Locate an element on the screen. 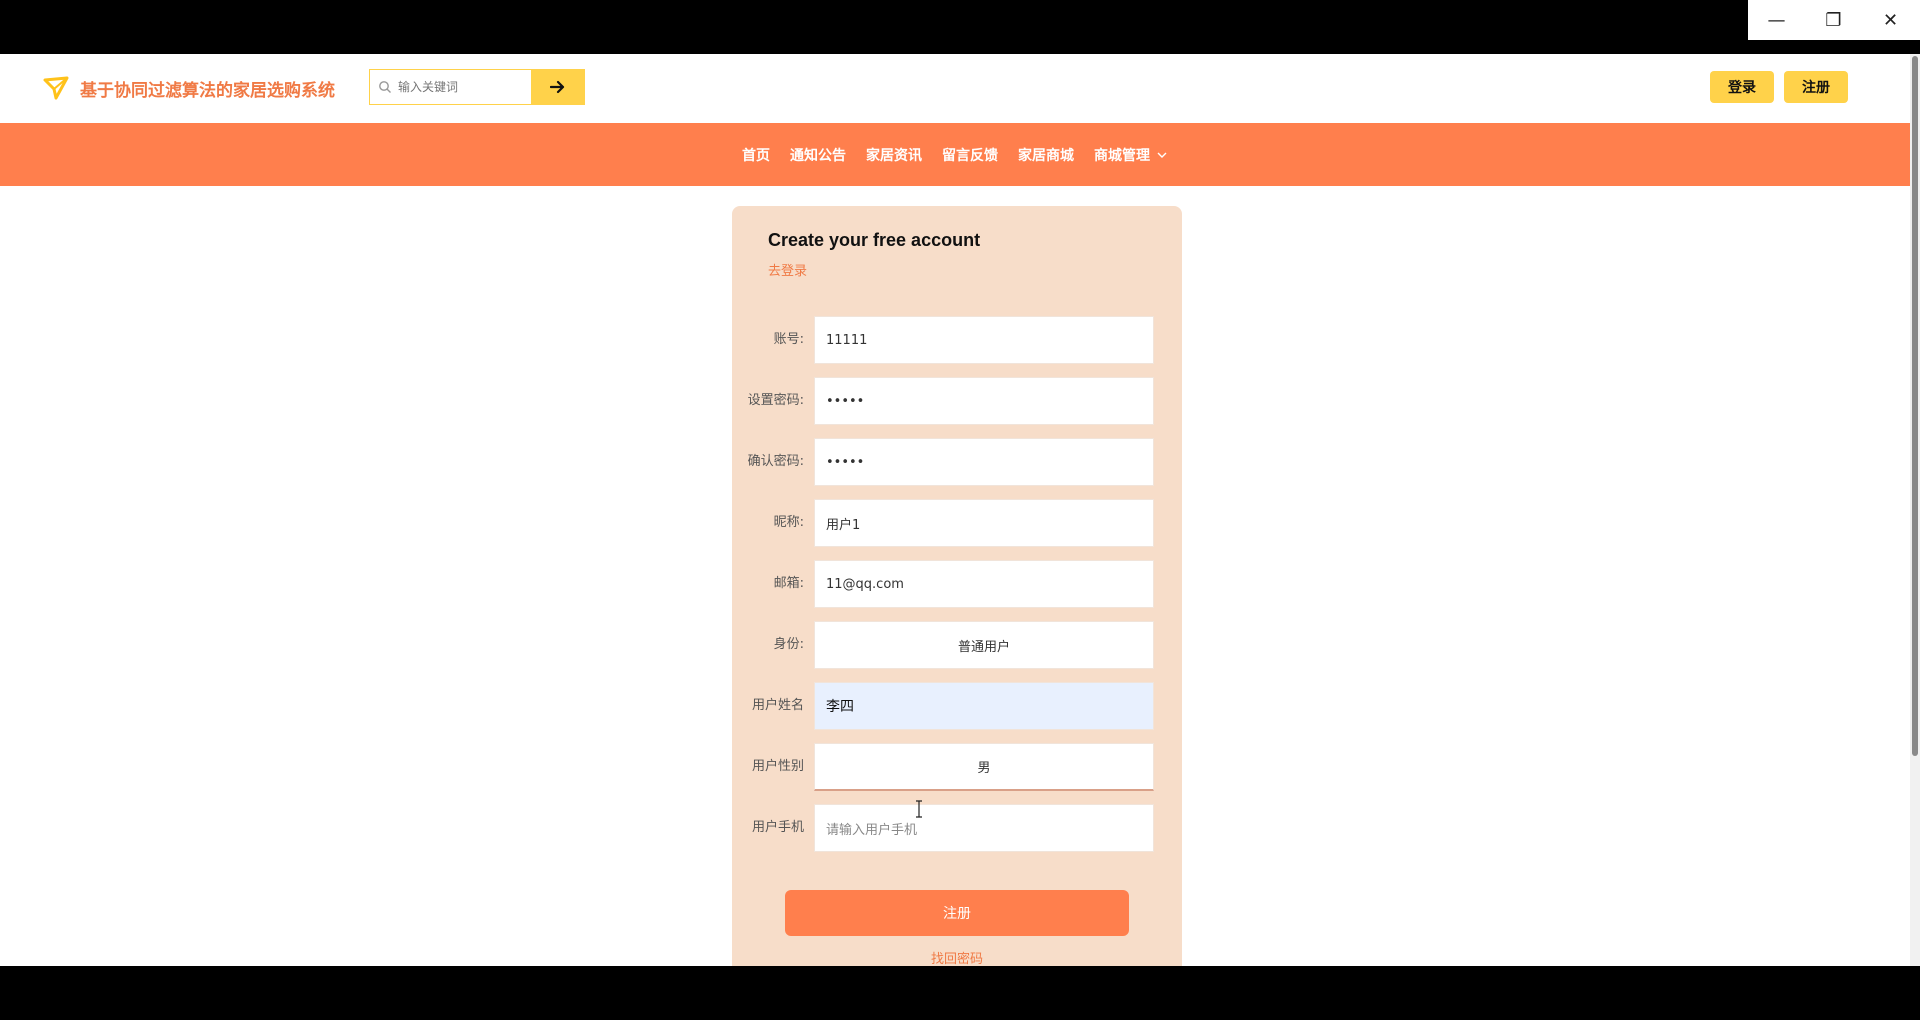  os-bottom-bar is located at coordinates (960, 993).